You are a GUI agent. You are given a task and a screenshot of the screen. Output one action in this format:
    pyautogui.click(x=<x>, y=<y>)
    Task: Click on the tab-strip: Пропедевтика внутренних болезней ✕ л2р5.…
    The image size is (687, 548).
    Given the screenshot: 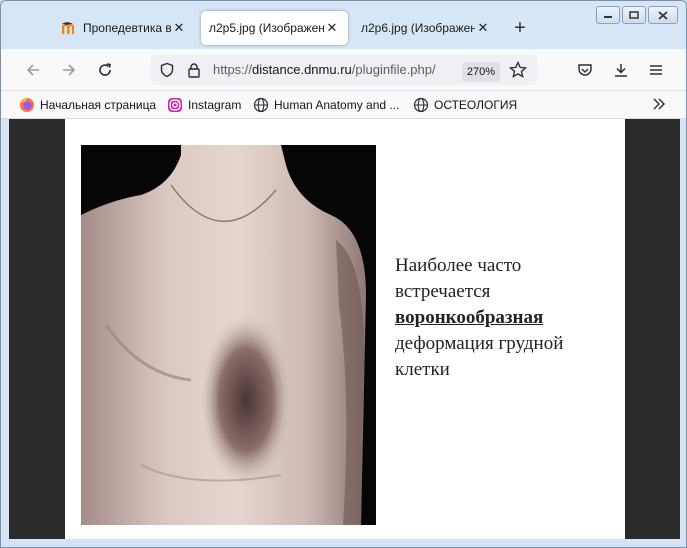 What is the action you would take?
    pyautogui.click(x=343, y=25)
    